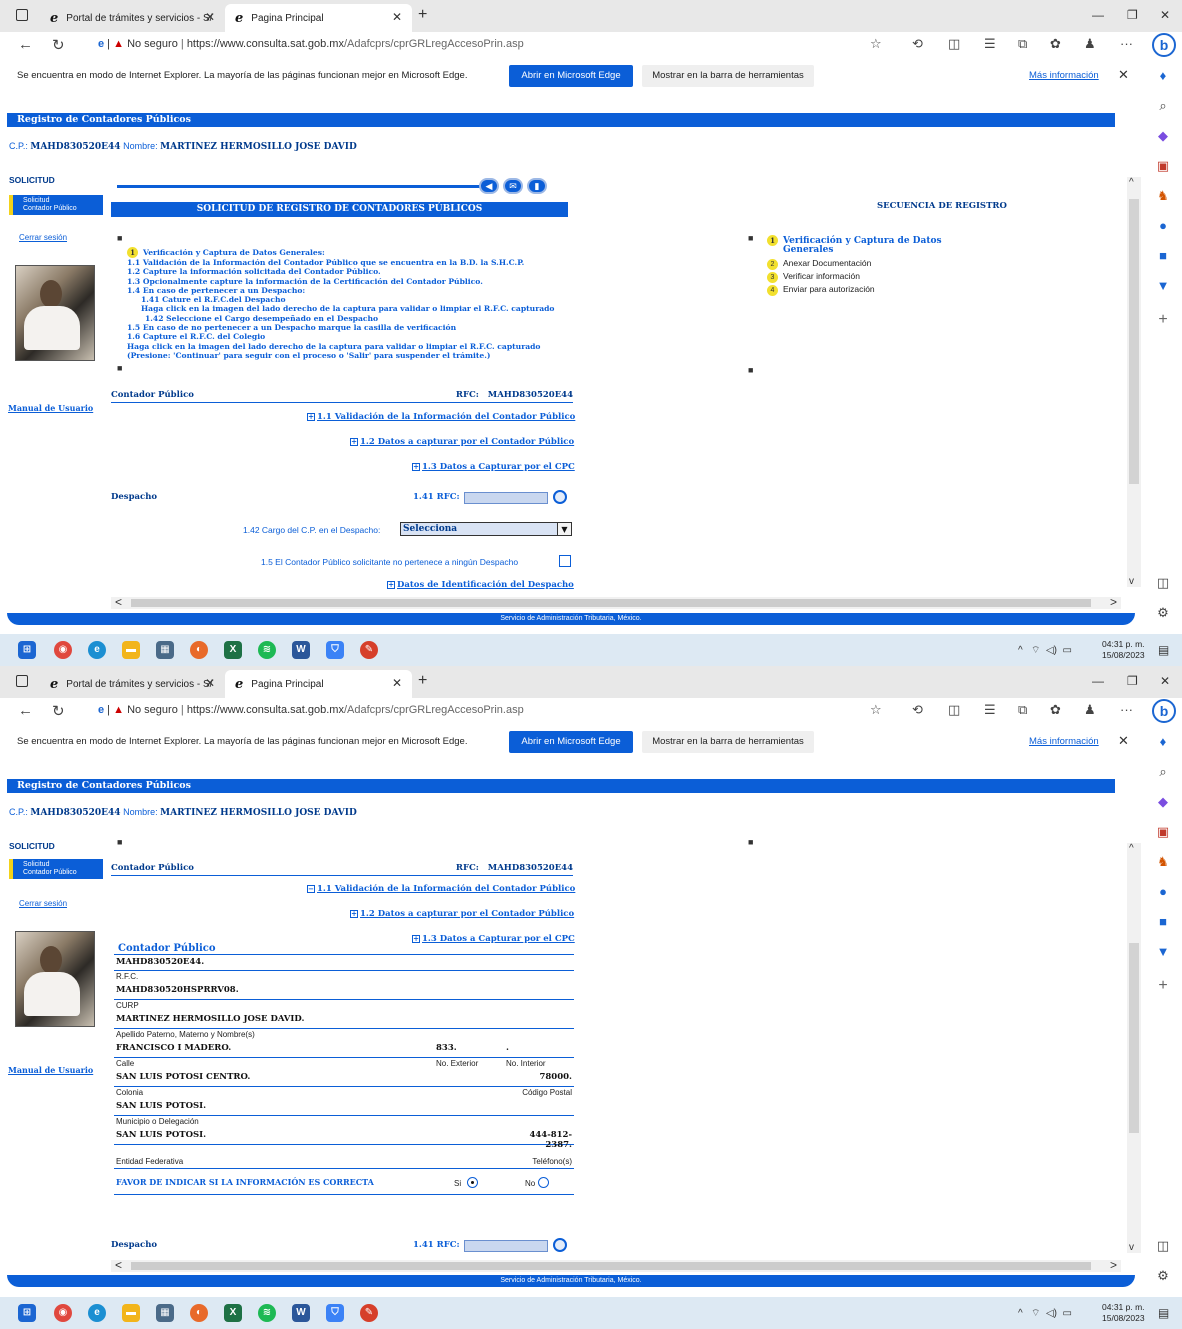 The image size is (1182, 1329). Describe the element at coordinates (43, 903) in the screenshot. I see `logout-link: Cerrar sesión` at that location.